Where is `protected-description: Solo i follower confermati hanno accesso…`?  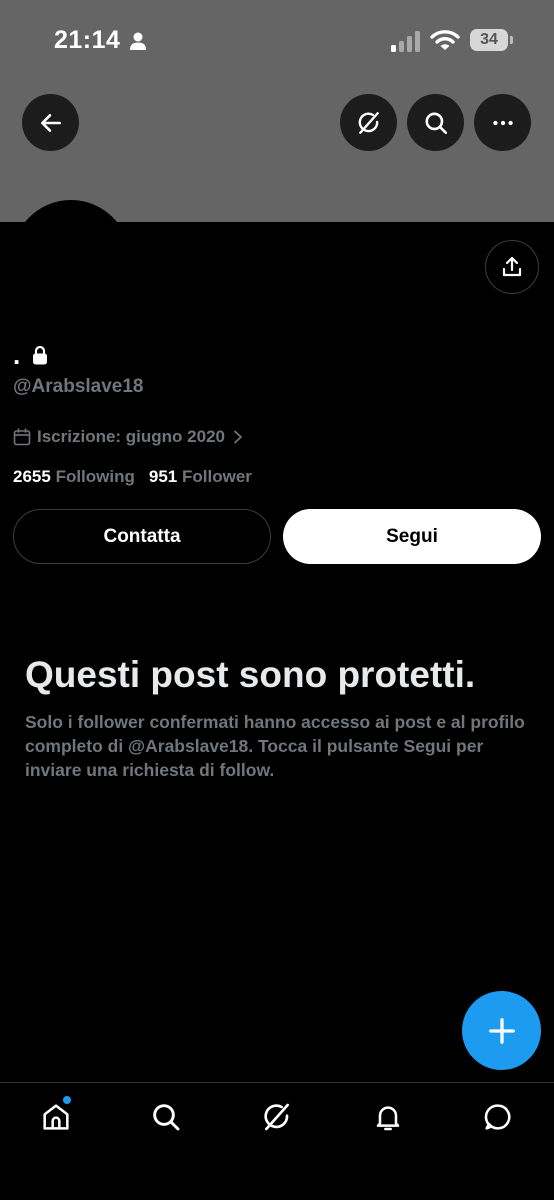 protected-description: Solo i follower confermati hanno accesso… is located at coordinates (275, 746).